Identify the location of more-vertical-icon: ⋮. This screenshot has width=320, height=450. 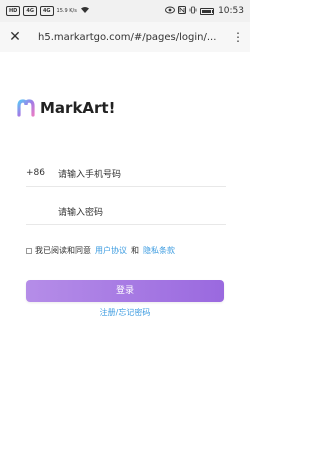
(238, 37).